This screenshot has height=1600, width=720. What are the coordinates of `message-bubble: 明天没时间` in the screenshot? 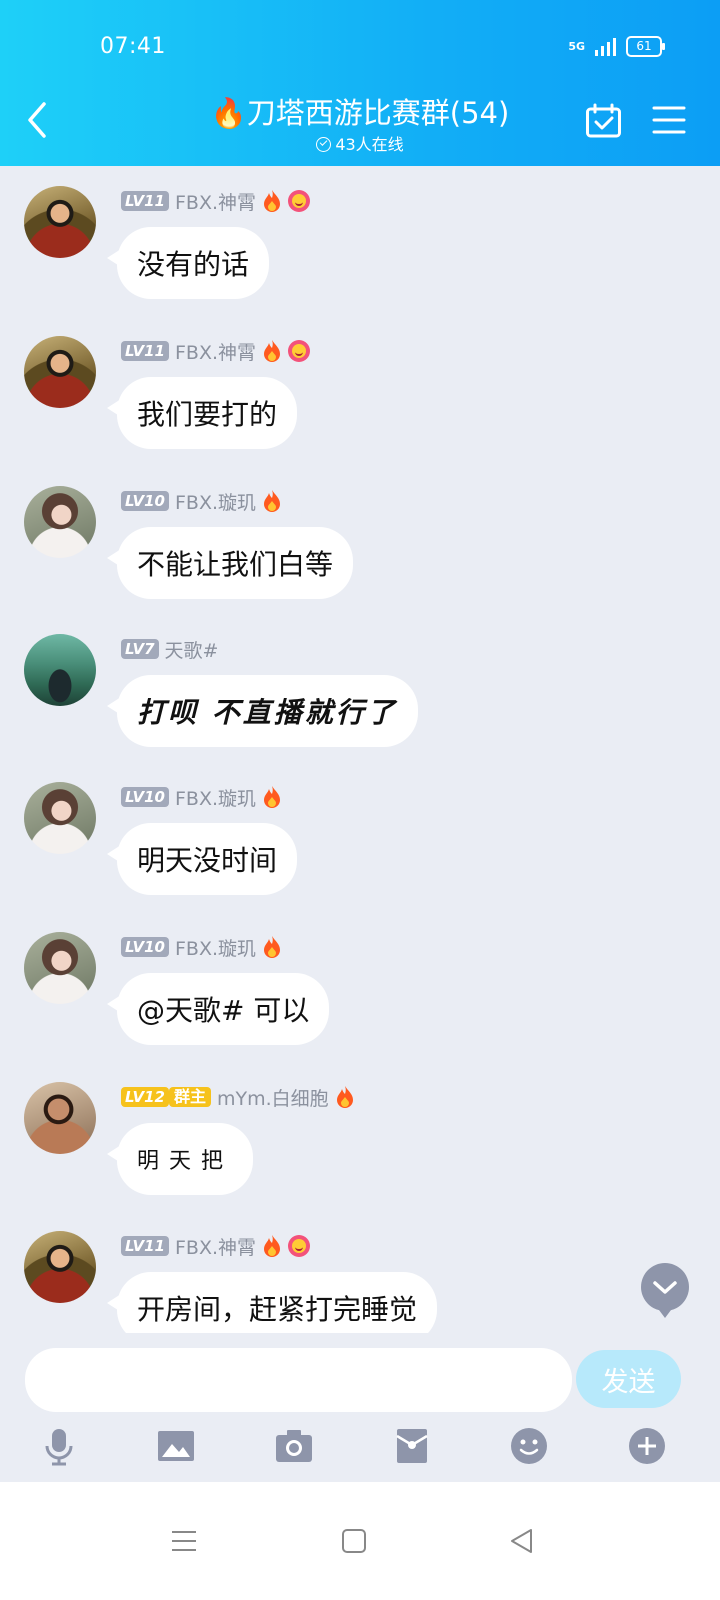 It's located at (202, 859).